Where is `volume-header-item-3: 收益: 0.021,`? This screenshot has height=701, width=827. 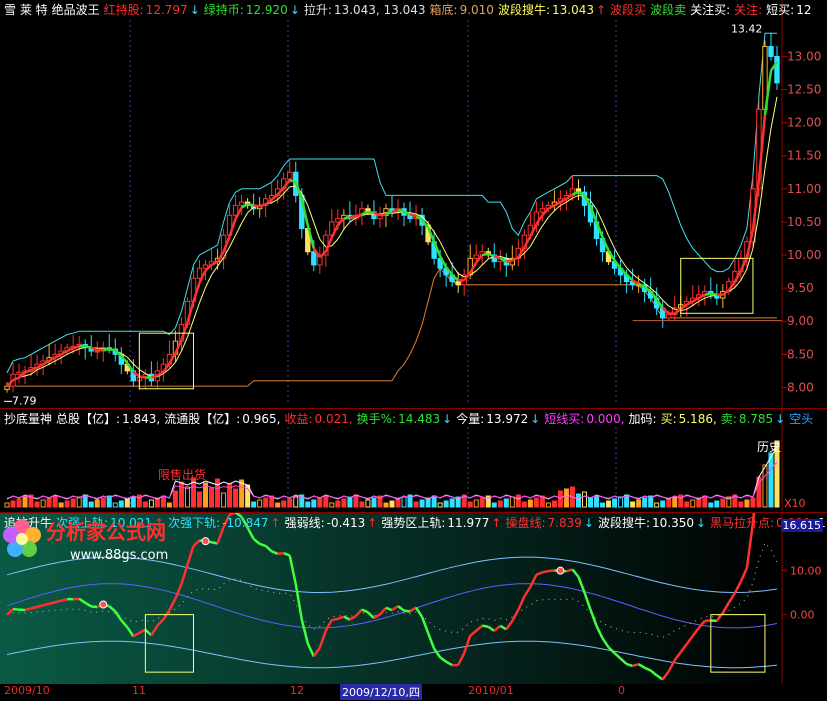
volume-header-item-3: 收益: 0.021, is located at coordinates (319, 419).